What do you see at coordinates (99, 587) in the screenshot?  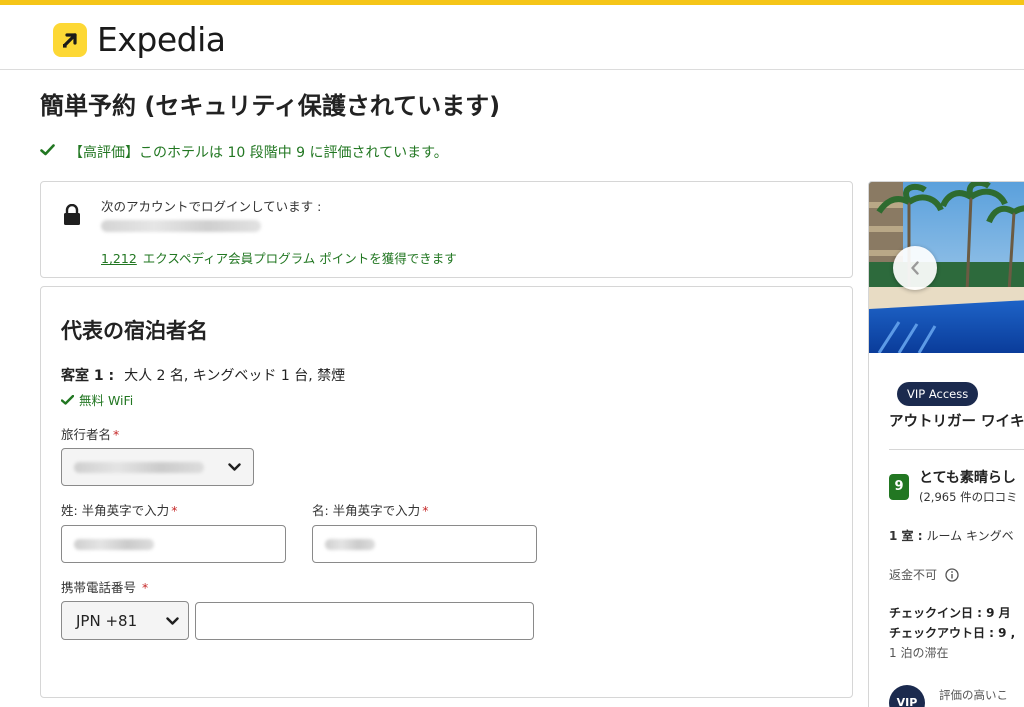 I see `phone-label-text: 携帯電話番号` at bounding box center [99, 587].